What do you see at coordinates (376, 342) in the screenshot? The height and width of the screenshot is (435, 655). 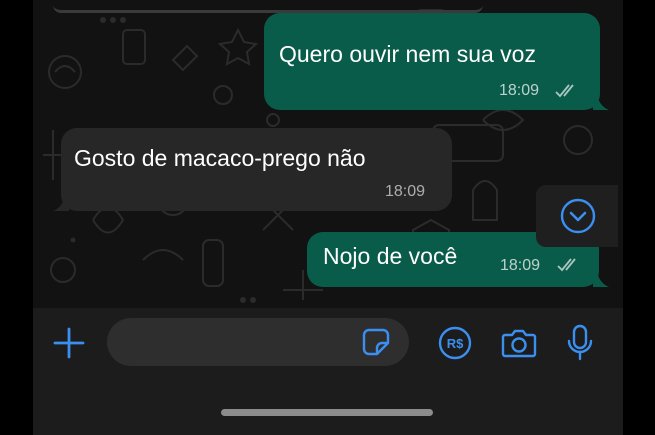 I see `sticker-icon` at bounding box center [376, 342].